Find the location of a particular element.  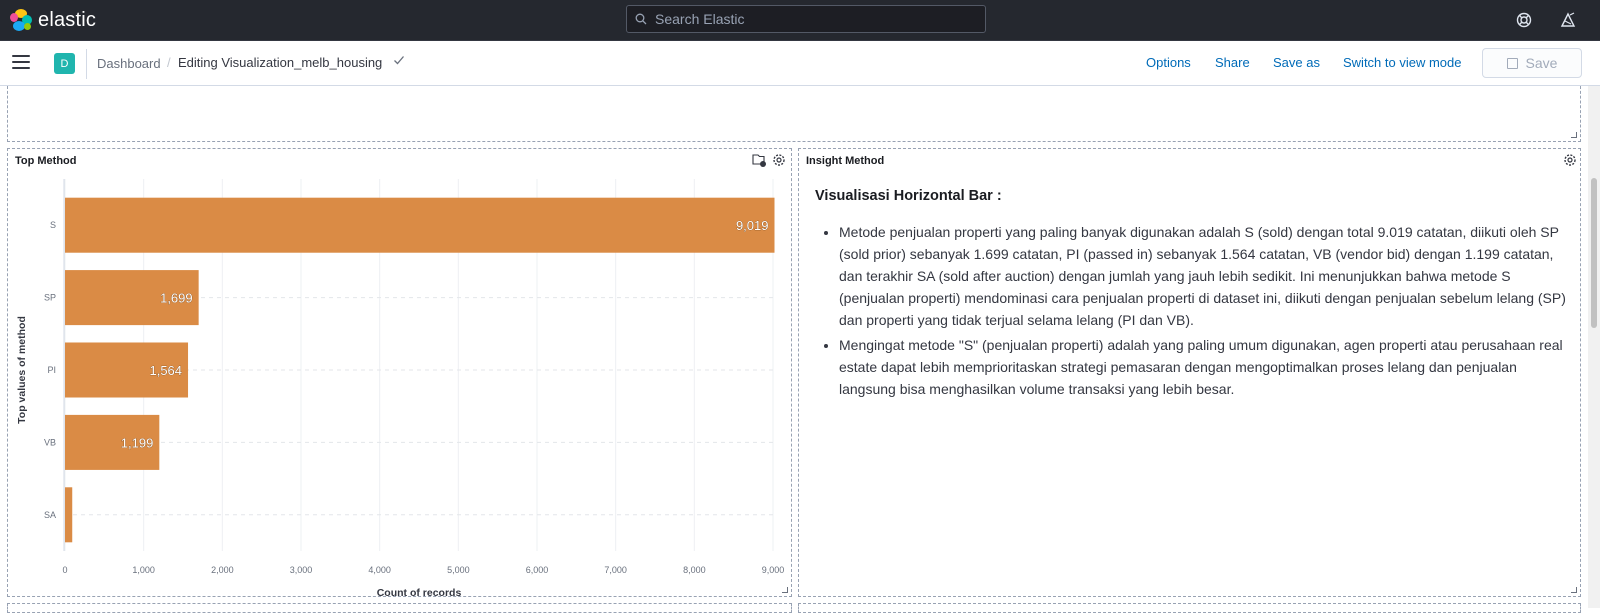

panel-top-partial is located at coordinates (794, 114).